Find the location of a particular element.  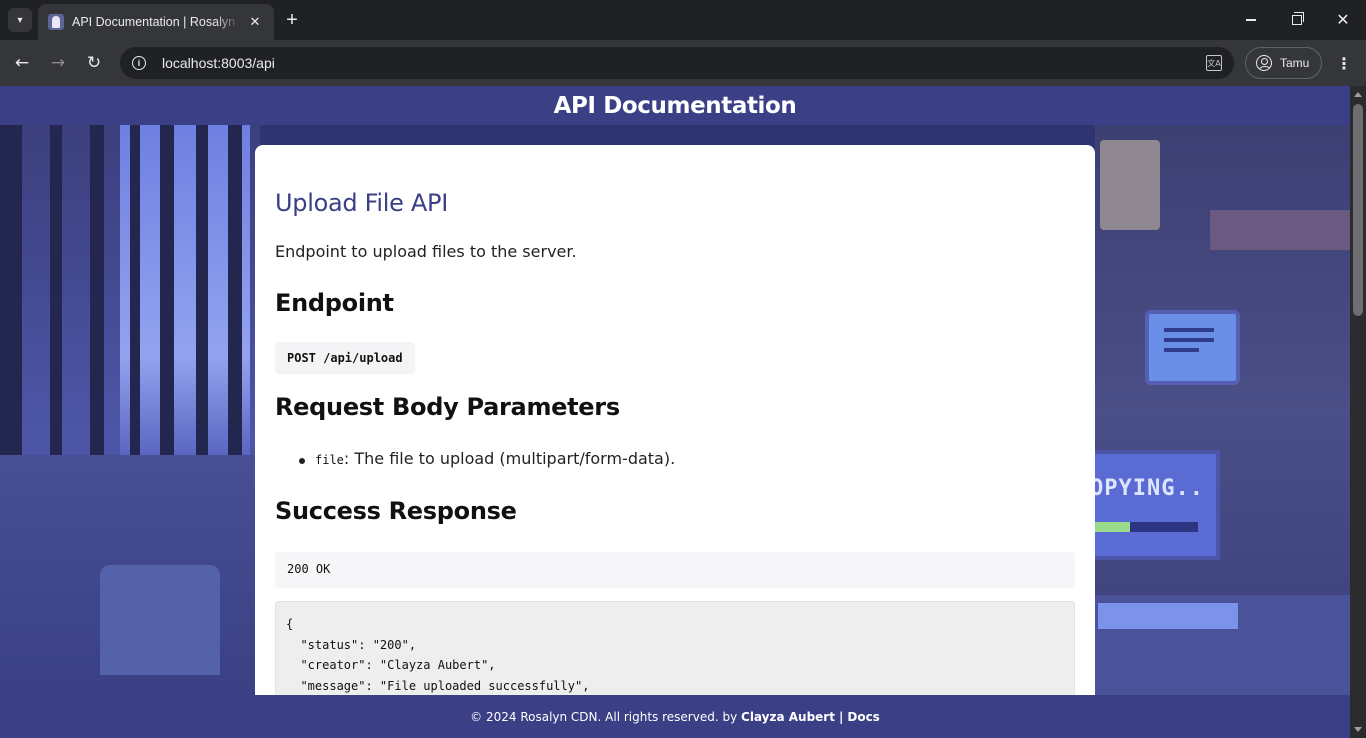

restore-icon is located at coordinates (1298, 18).